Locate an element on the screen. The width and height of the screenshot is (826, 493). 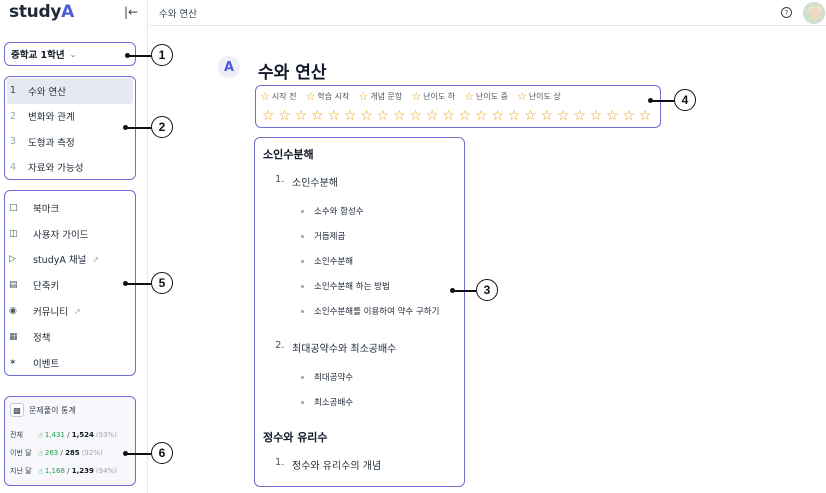
toc-section-title: 소인수분해 is located at coordinates (288, 154).